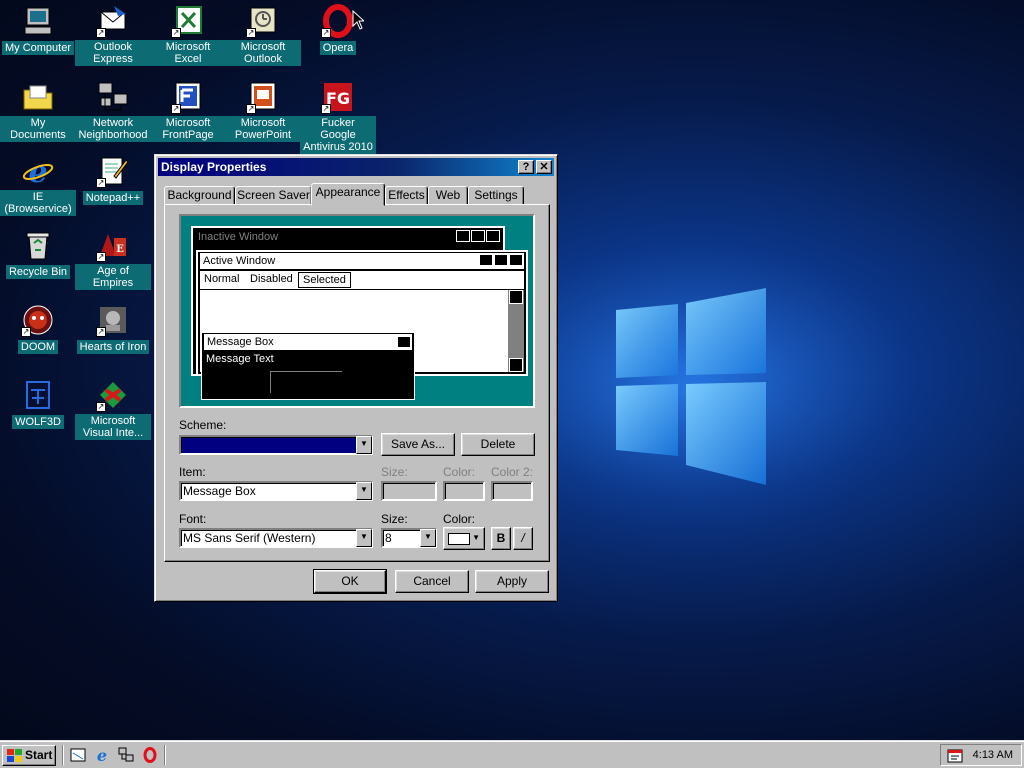 This screenshot has width=1024, height=768. What do you see at coordinates (496, 195) in the screenshot?
I see `tab-settings: Settings` at bounding box center [496, 195].